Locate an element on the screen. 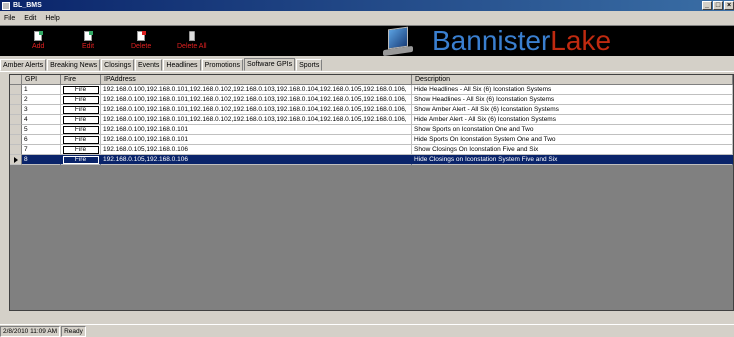 Image resolution: width=734 pixels, height=337 pixels. status-datetime: 2/8/2010 11:09 AM is located at coordinates (30, 331).